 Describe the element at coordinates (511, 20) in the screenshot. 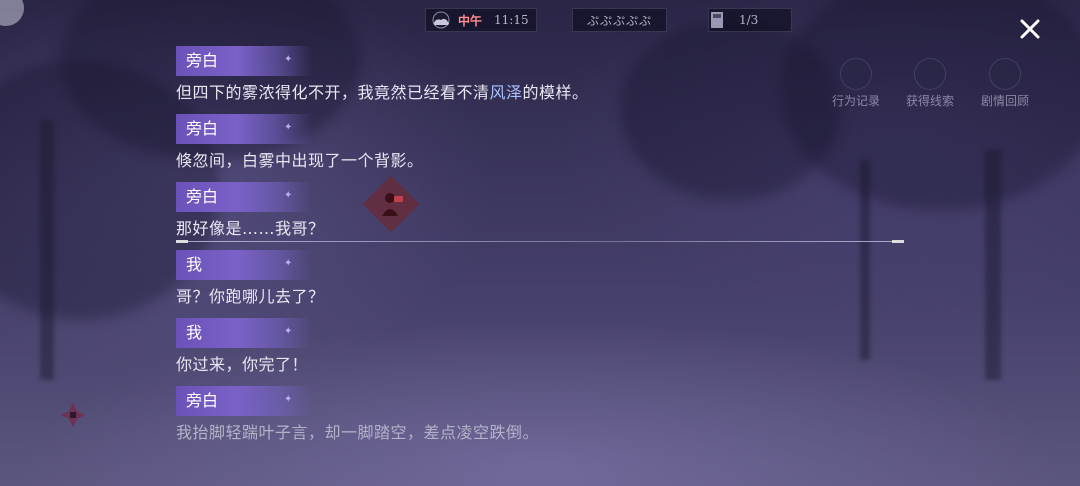

I see `clock-time: 11:15` at that location.